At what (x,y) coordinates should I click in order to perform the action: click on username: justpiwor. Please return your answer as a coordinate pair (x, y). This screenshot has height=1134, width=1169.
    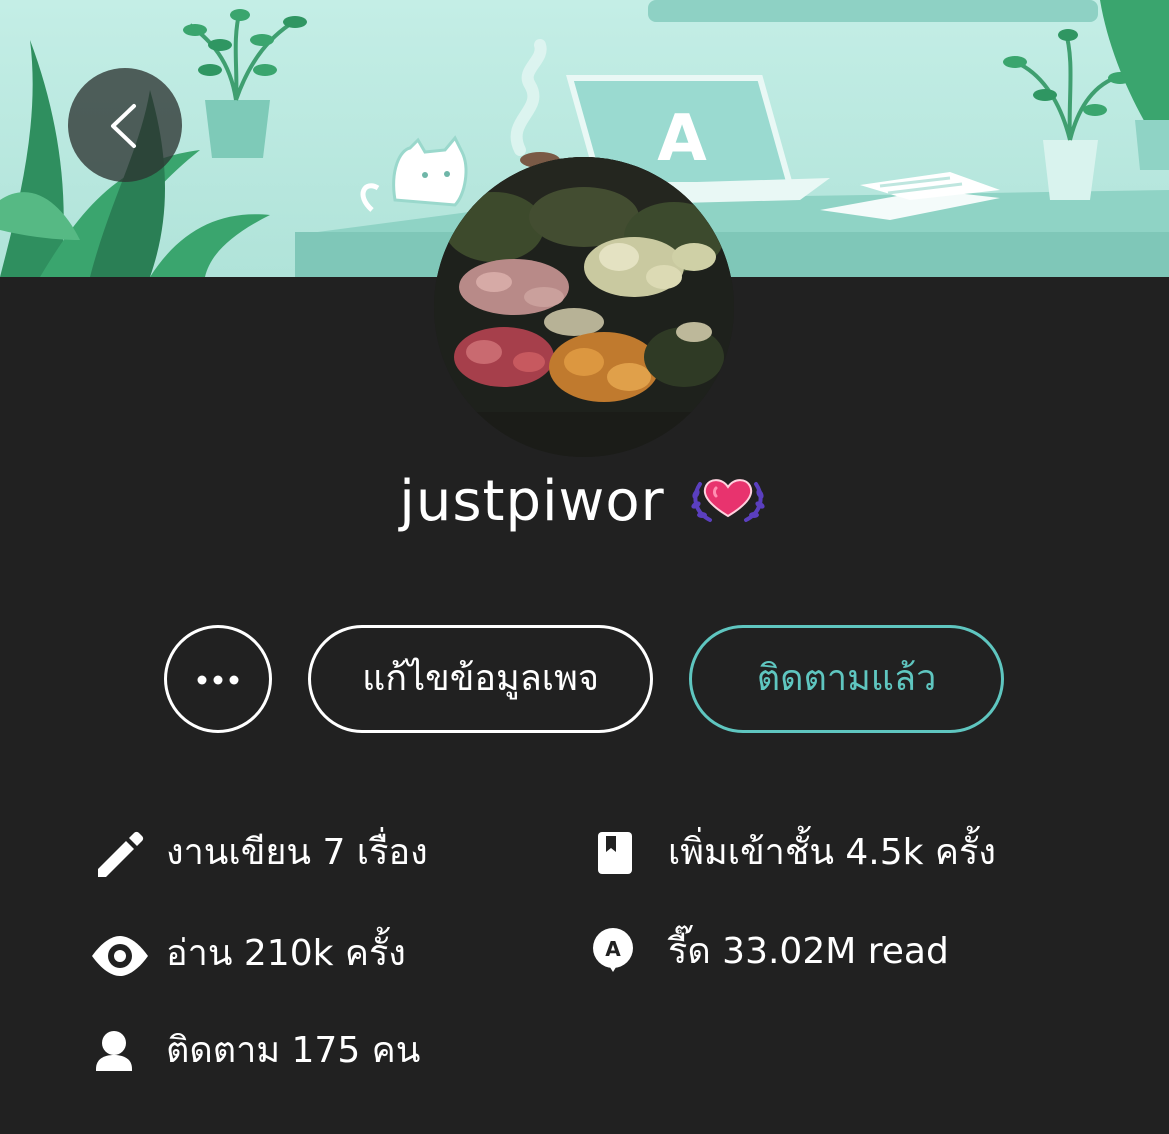
    Looking at the image, I should click on (532, 501).